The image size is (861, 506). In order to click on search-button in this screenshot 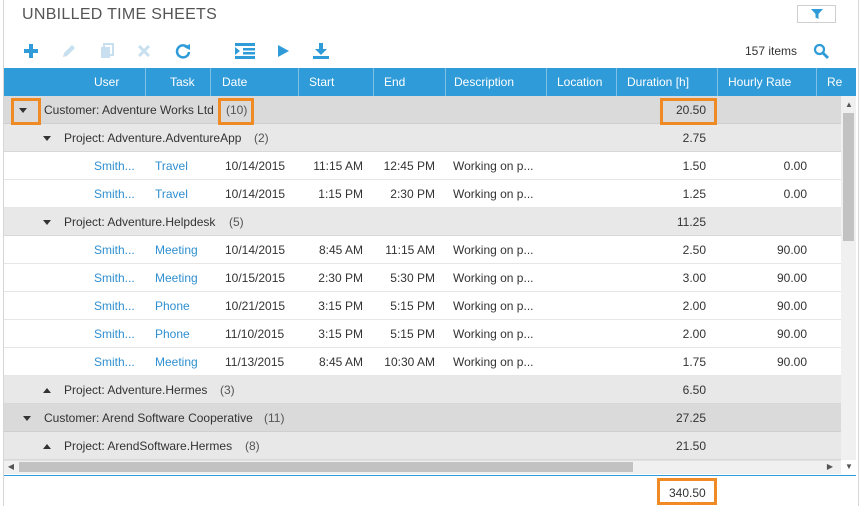, I will do `click(821, 51)`.